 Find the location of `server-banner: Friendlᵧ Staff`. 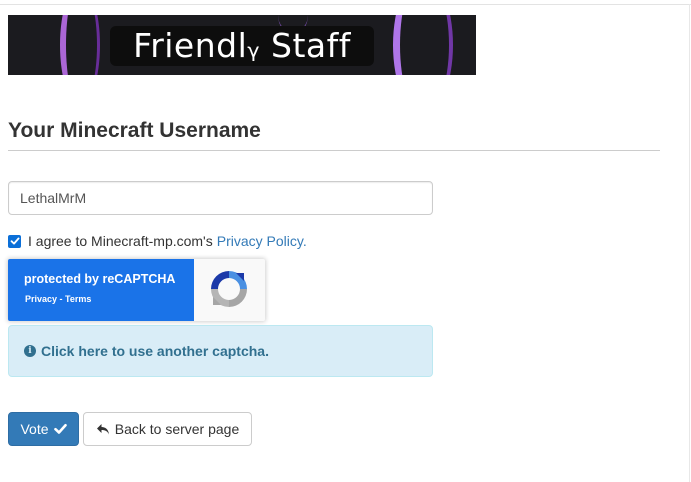

server-banner: Friendlᵧ Staff is located at coordinates (242, 45).